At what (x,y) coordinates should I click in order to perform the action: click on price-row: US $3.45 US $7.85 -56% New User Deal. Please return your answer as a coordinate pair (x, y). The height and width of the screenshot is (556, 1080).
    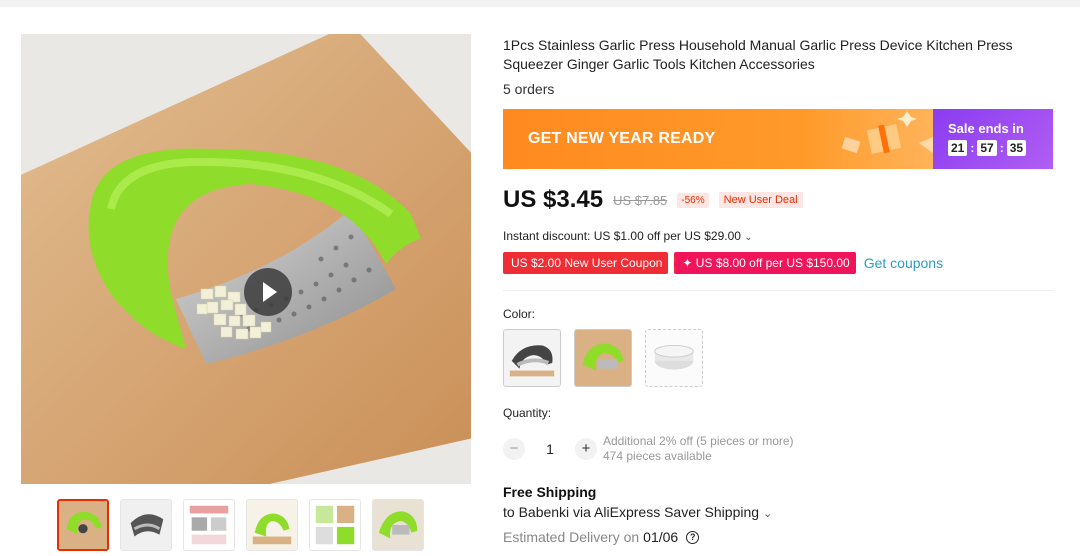
    Looking at the image, I should click on (653, 200).